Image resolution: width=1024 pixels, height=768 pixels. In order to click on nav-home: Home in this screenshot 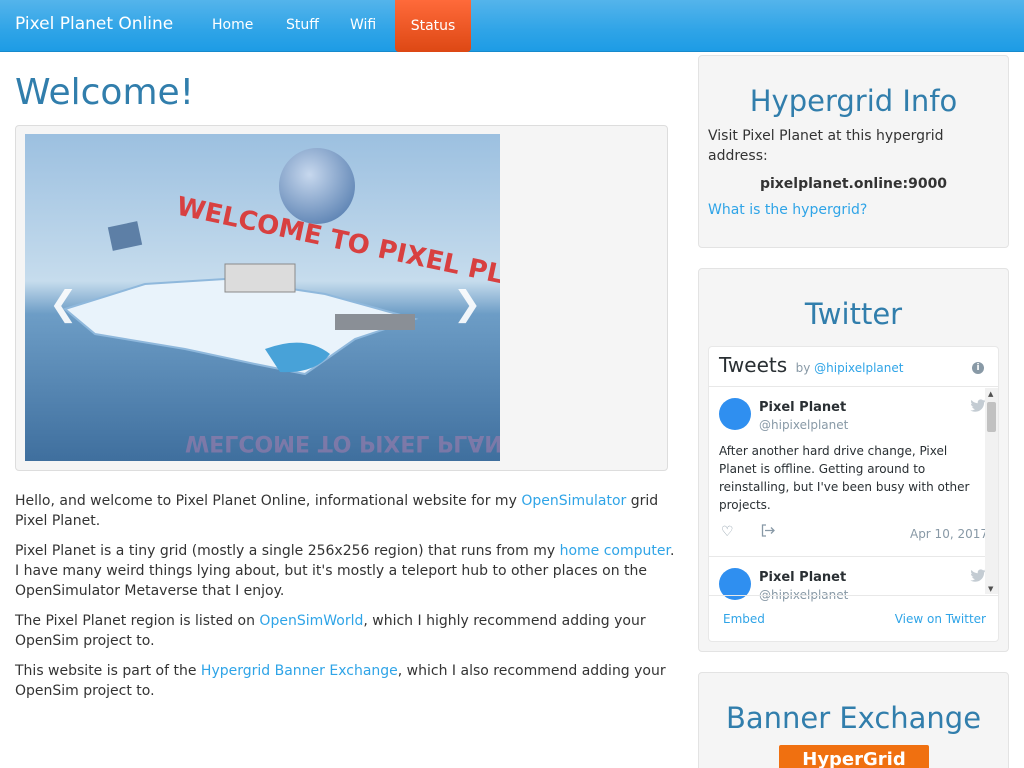, I will do `click(232, 25)`.